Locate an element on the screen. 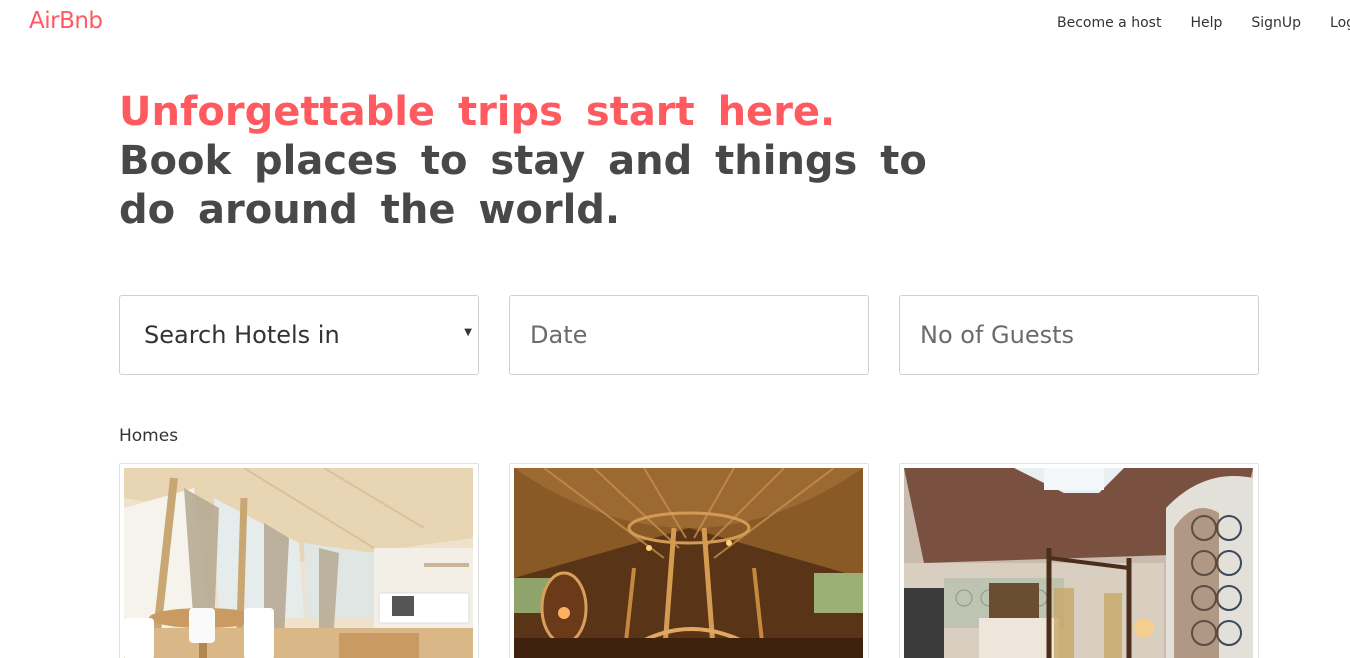  location-select: Search Hotels in ▼ is located at coordinates (299, 335).